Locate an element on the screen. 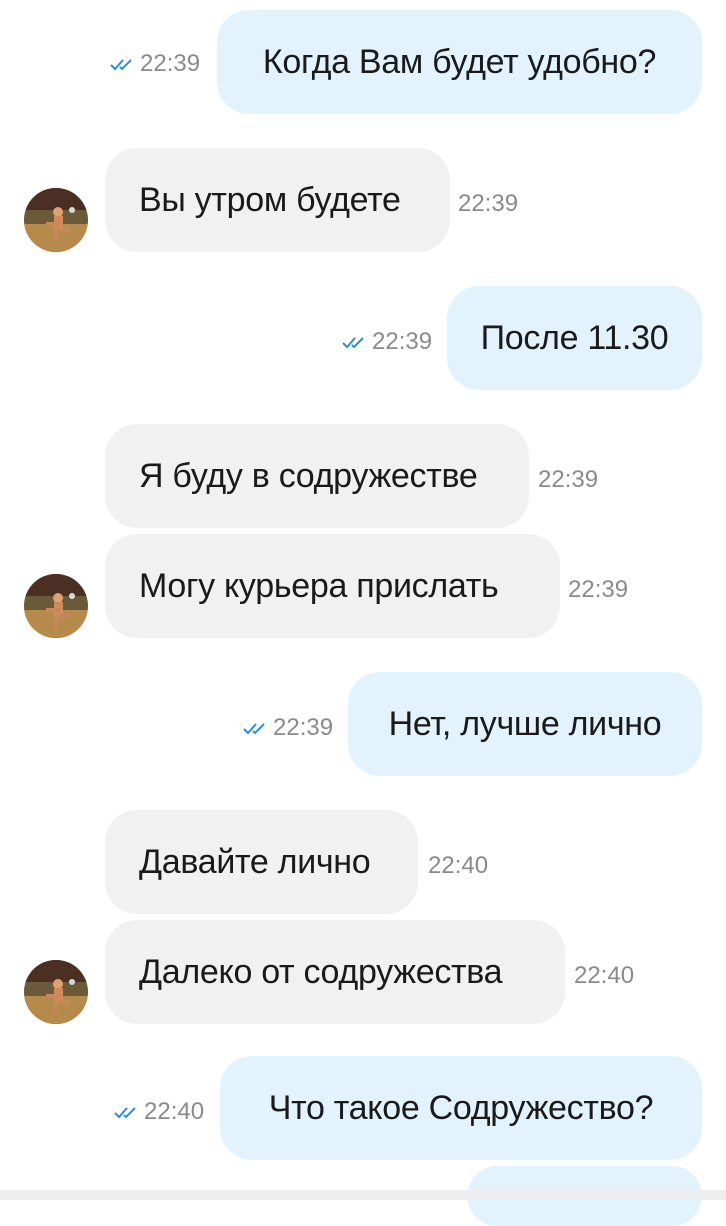 This screenshot has height=1226, width=726. incoming-message: Вы утром будете is located at coordinates (277, 200).